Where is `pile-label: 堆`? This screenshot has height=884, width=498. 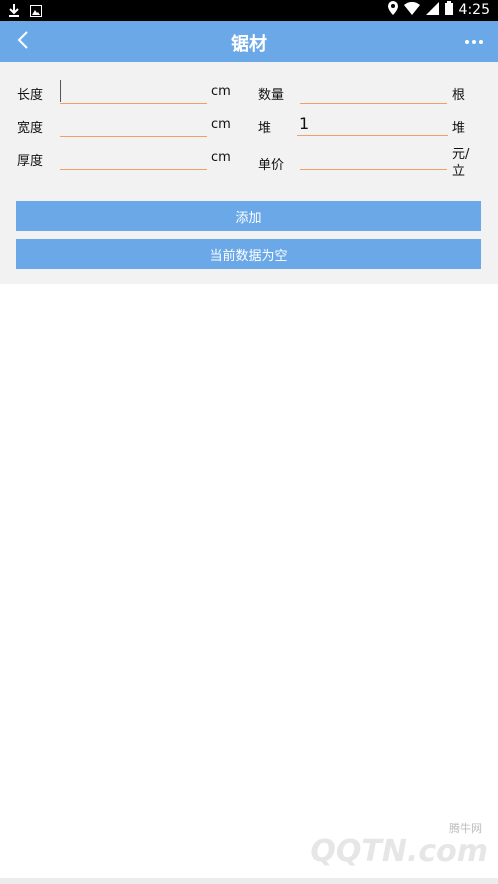 pile-label: 堆 is located at coordinates (265, 128).